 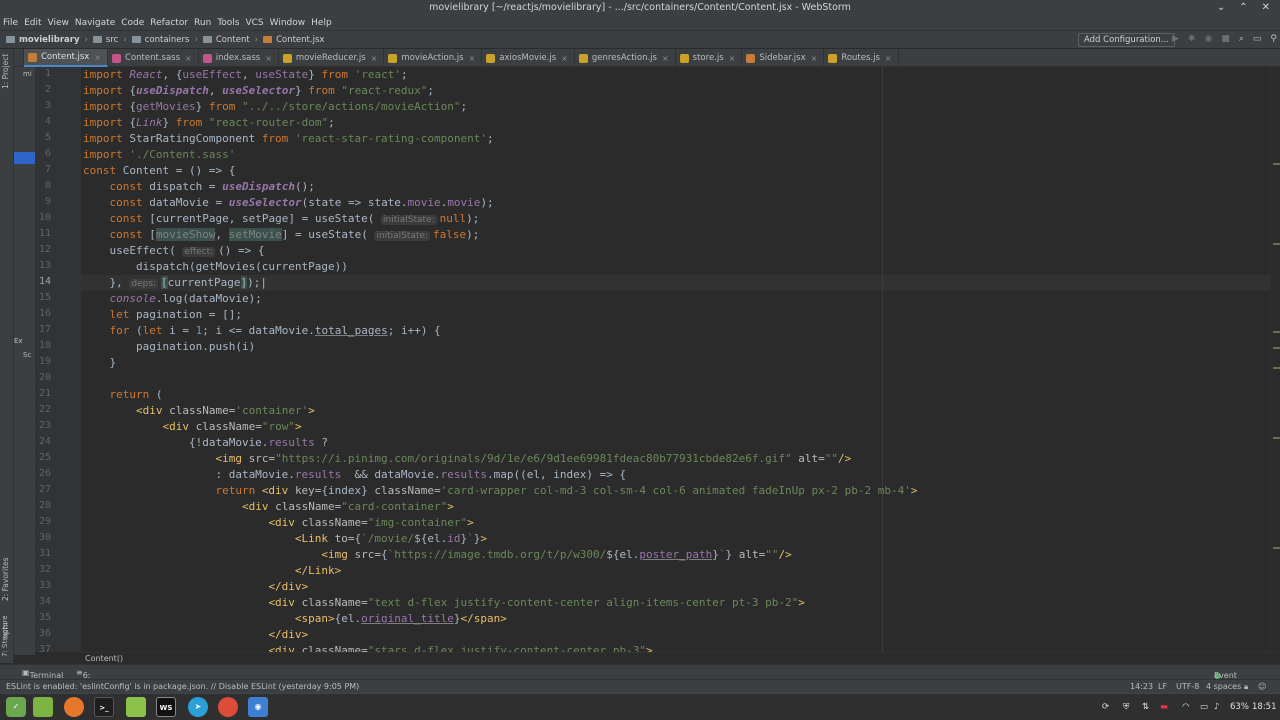 What do you see at coordinates (1187, 686) in the screenshot?
I see `file-encoding: UTF-8` at bounding box center [1187, 686].